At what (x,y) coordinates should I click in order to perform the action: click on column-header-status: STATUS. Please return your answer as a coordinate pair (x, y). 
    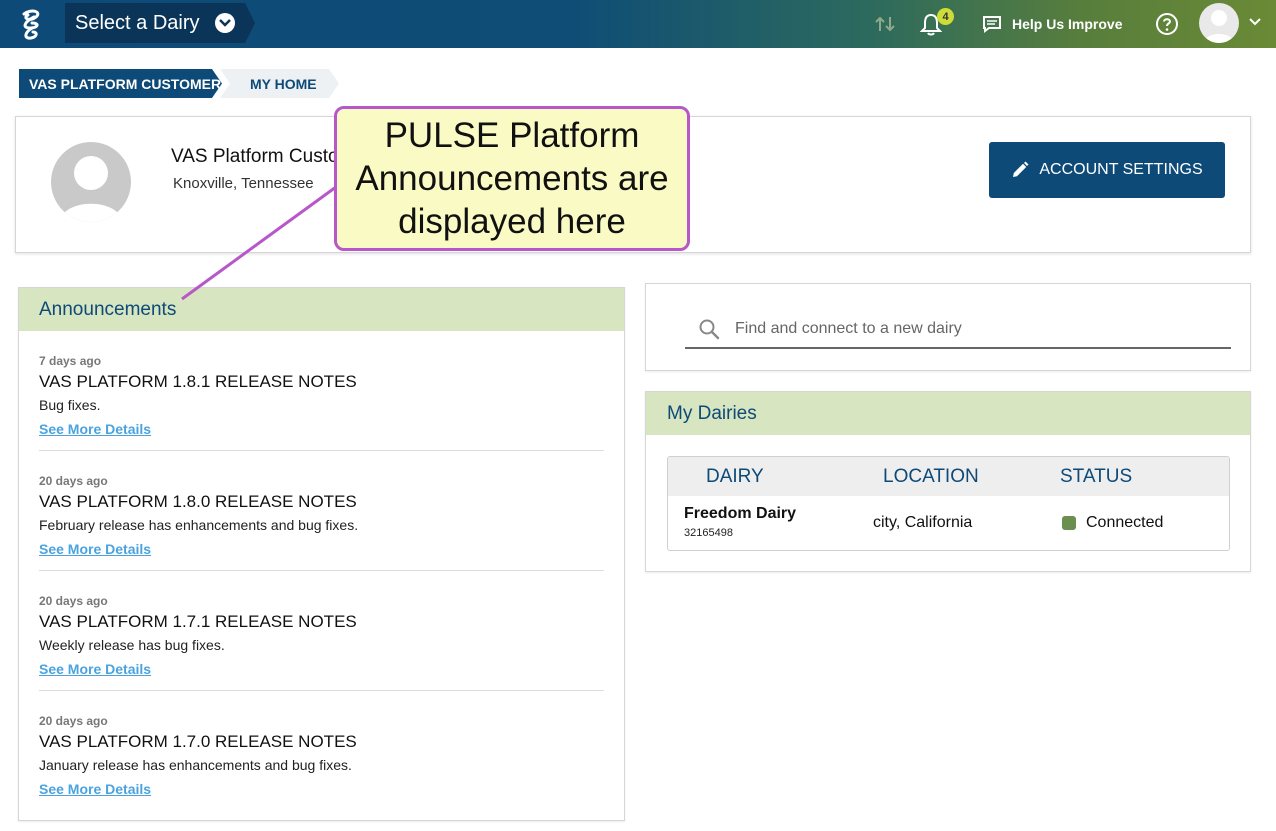
    Looking at the image, I should click on (1096, 477).